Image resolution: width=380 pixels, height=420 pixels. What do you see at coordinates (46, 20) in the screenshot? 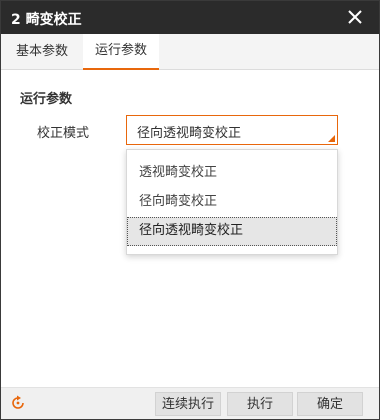
I see `window-title: 2 畸变校正` at bounding box center [46, 20].